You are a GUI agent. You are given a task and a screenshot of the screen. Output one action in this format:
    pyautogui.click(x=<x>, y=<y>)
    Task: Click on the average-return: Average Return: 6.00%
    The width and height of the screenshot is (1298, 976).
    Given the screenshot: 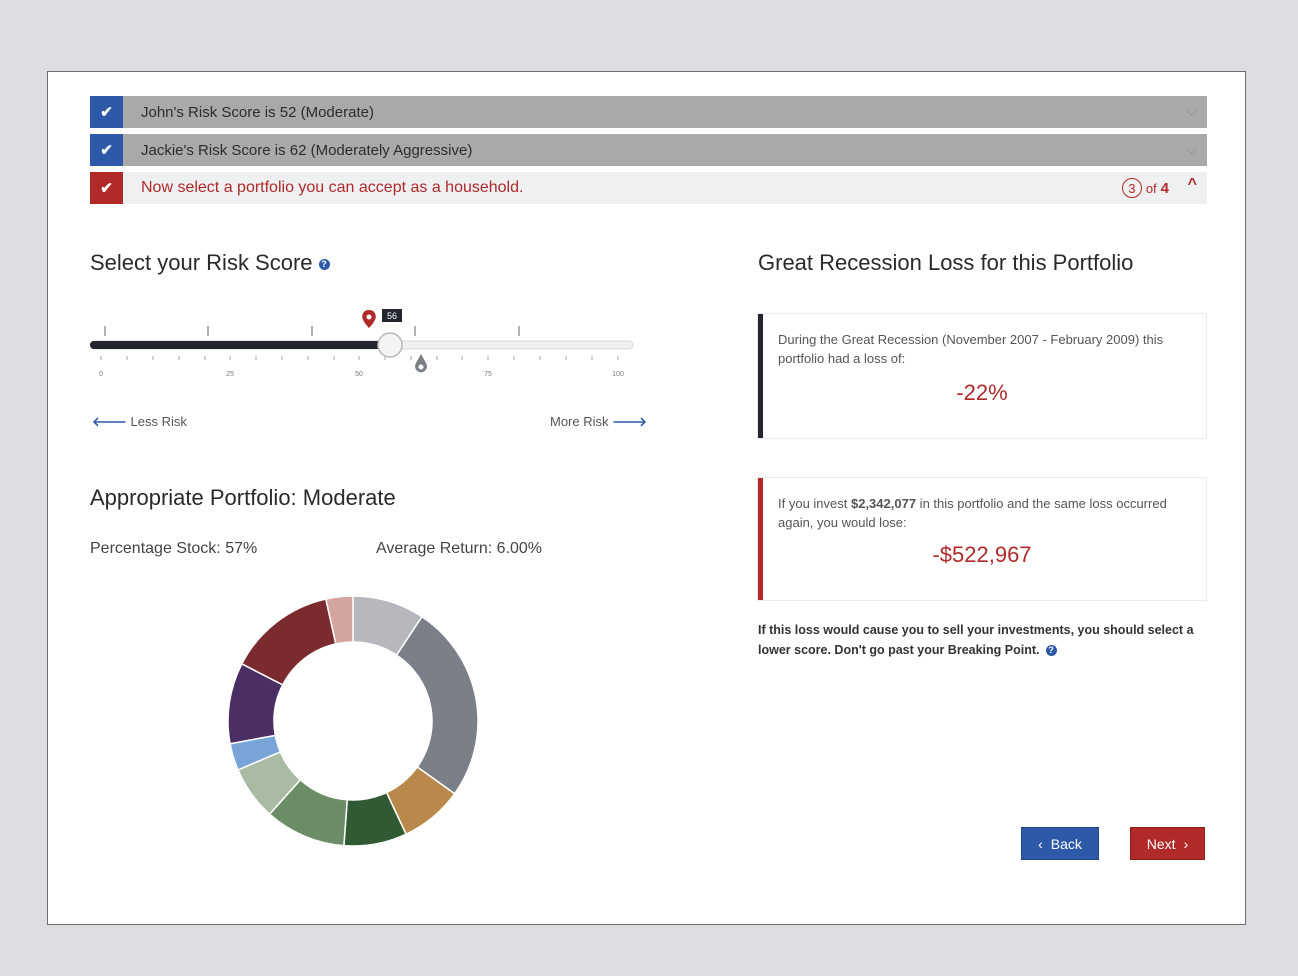 What is the action you would take?
    pyautogui.click(x=459, y=548)
    